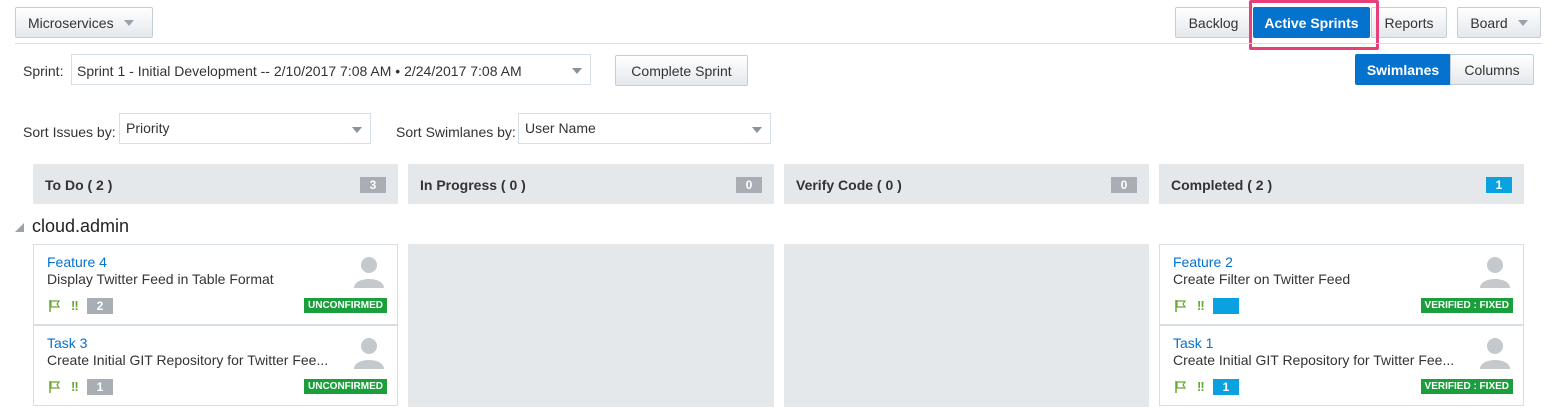  What do you see at coordinates (215, 184) in the screenshot?
I see `column-header-todo: To Do ( 2 ) 3` at bounding box center [215, 184].